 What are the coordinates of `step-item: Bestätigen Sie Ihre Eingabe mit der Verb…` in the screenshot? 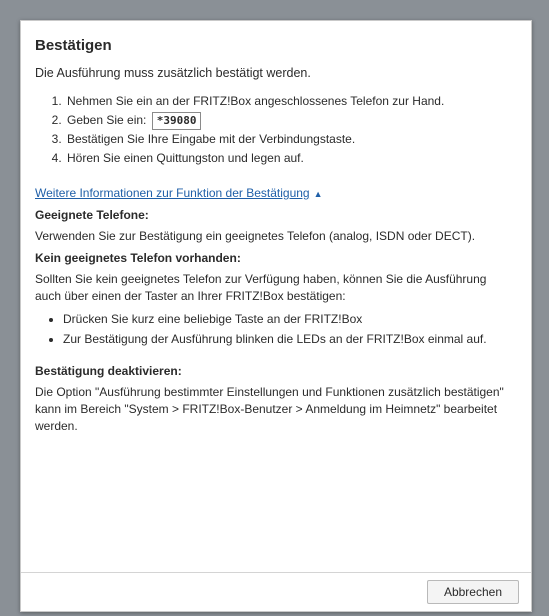 It's located at (289, 139).